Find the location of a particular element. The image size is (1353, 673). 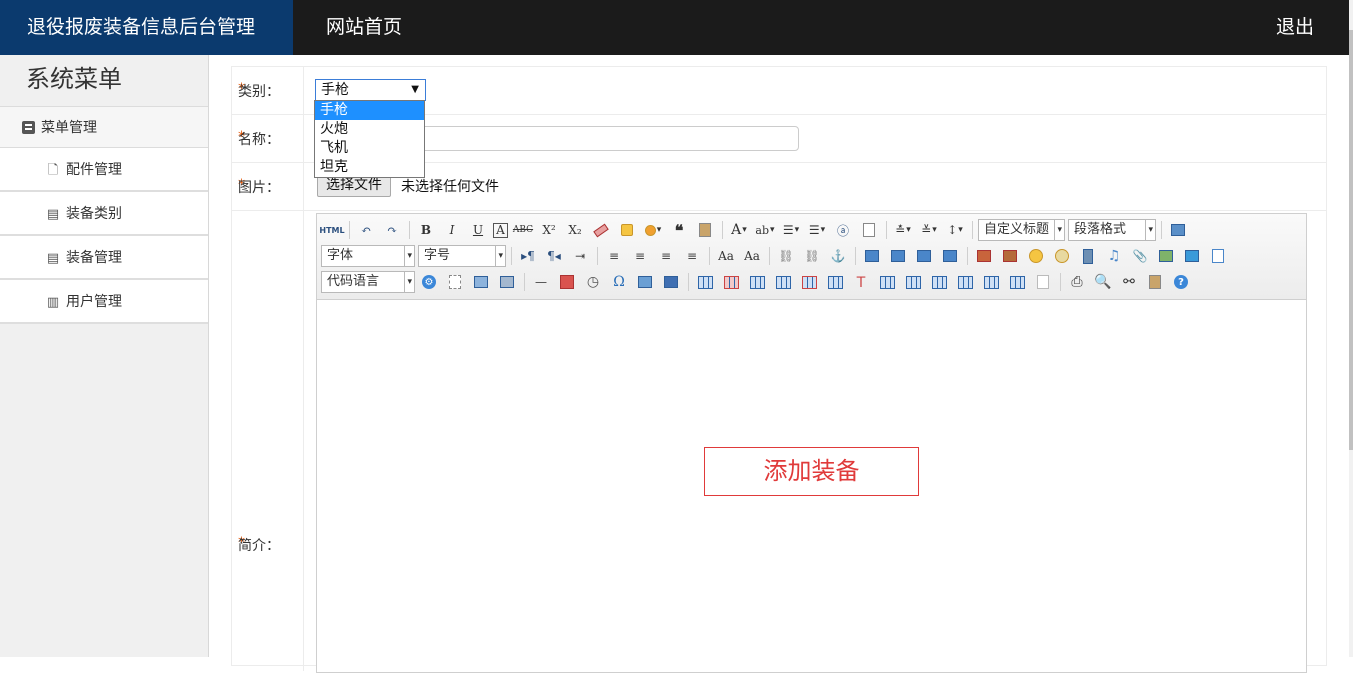

ordered-list-icon: ☰ is located at coordinates (791, 230).